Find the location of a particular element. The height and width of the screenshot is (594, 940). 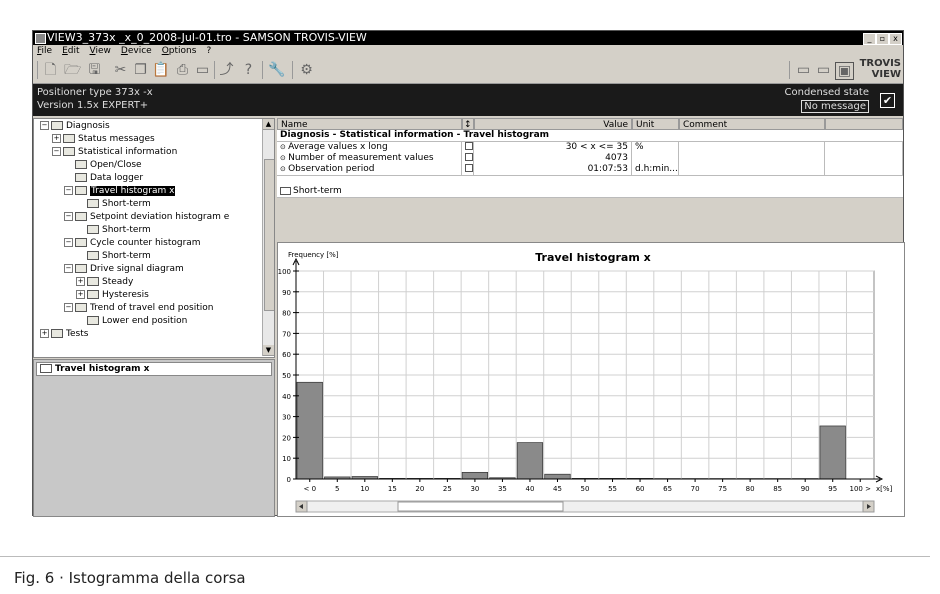

y-tick-label: 90 is located at coordinates (286, 293).